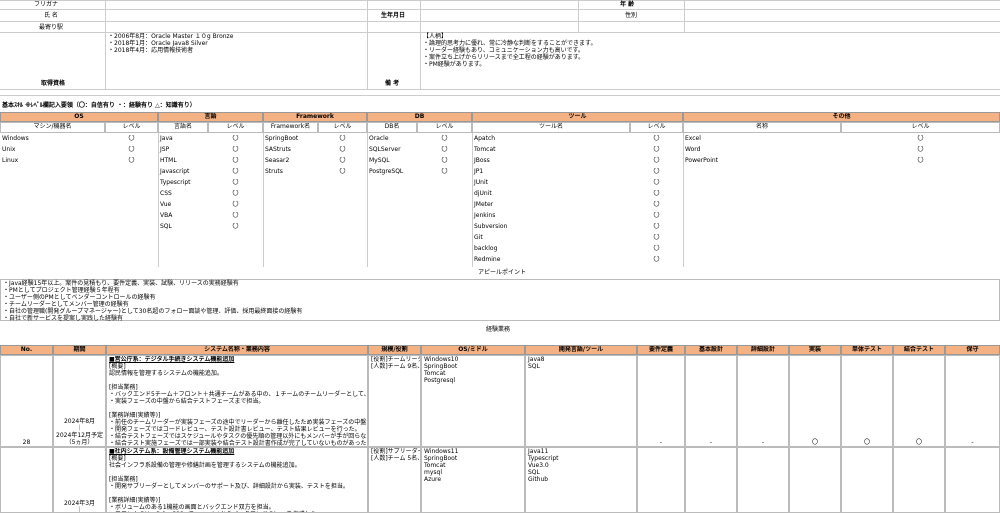 This screenshot has width=1000, height=513. Describe the element at coordinates (482, 160) in the screenshot. I see `skill-name-cell: JBoss` at that location.